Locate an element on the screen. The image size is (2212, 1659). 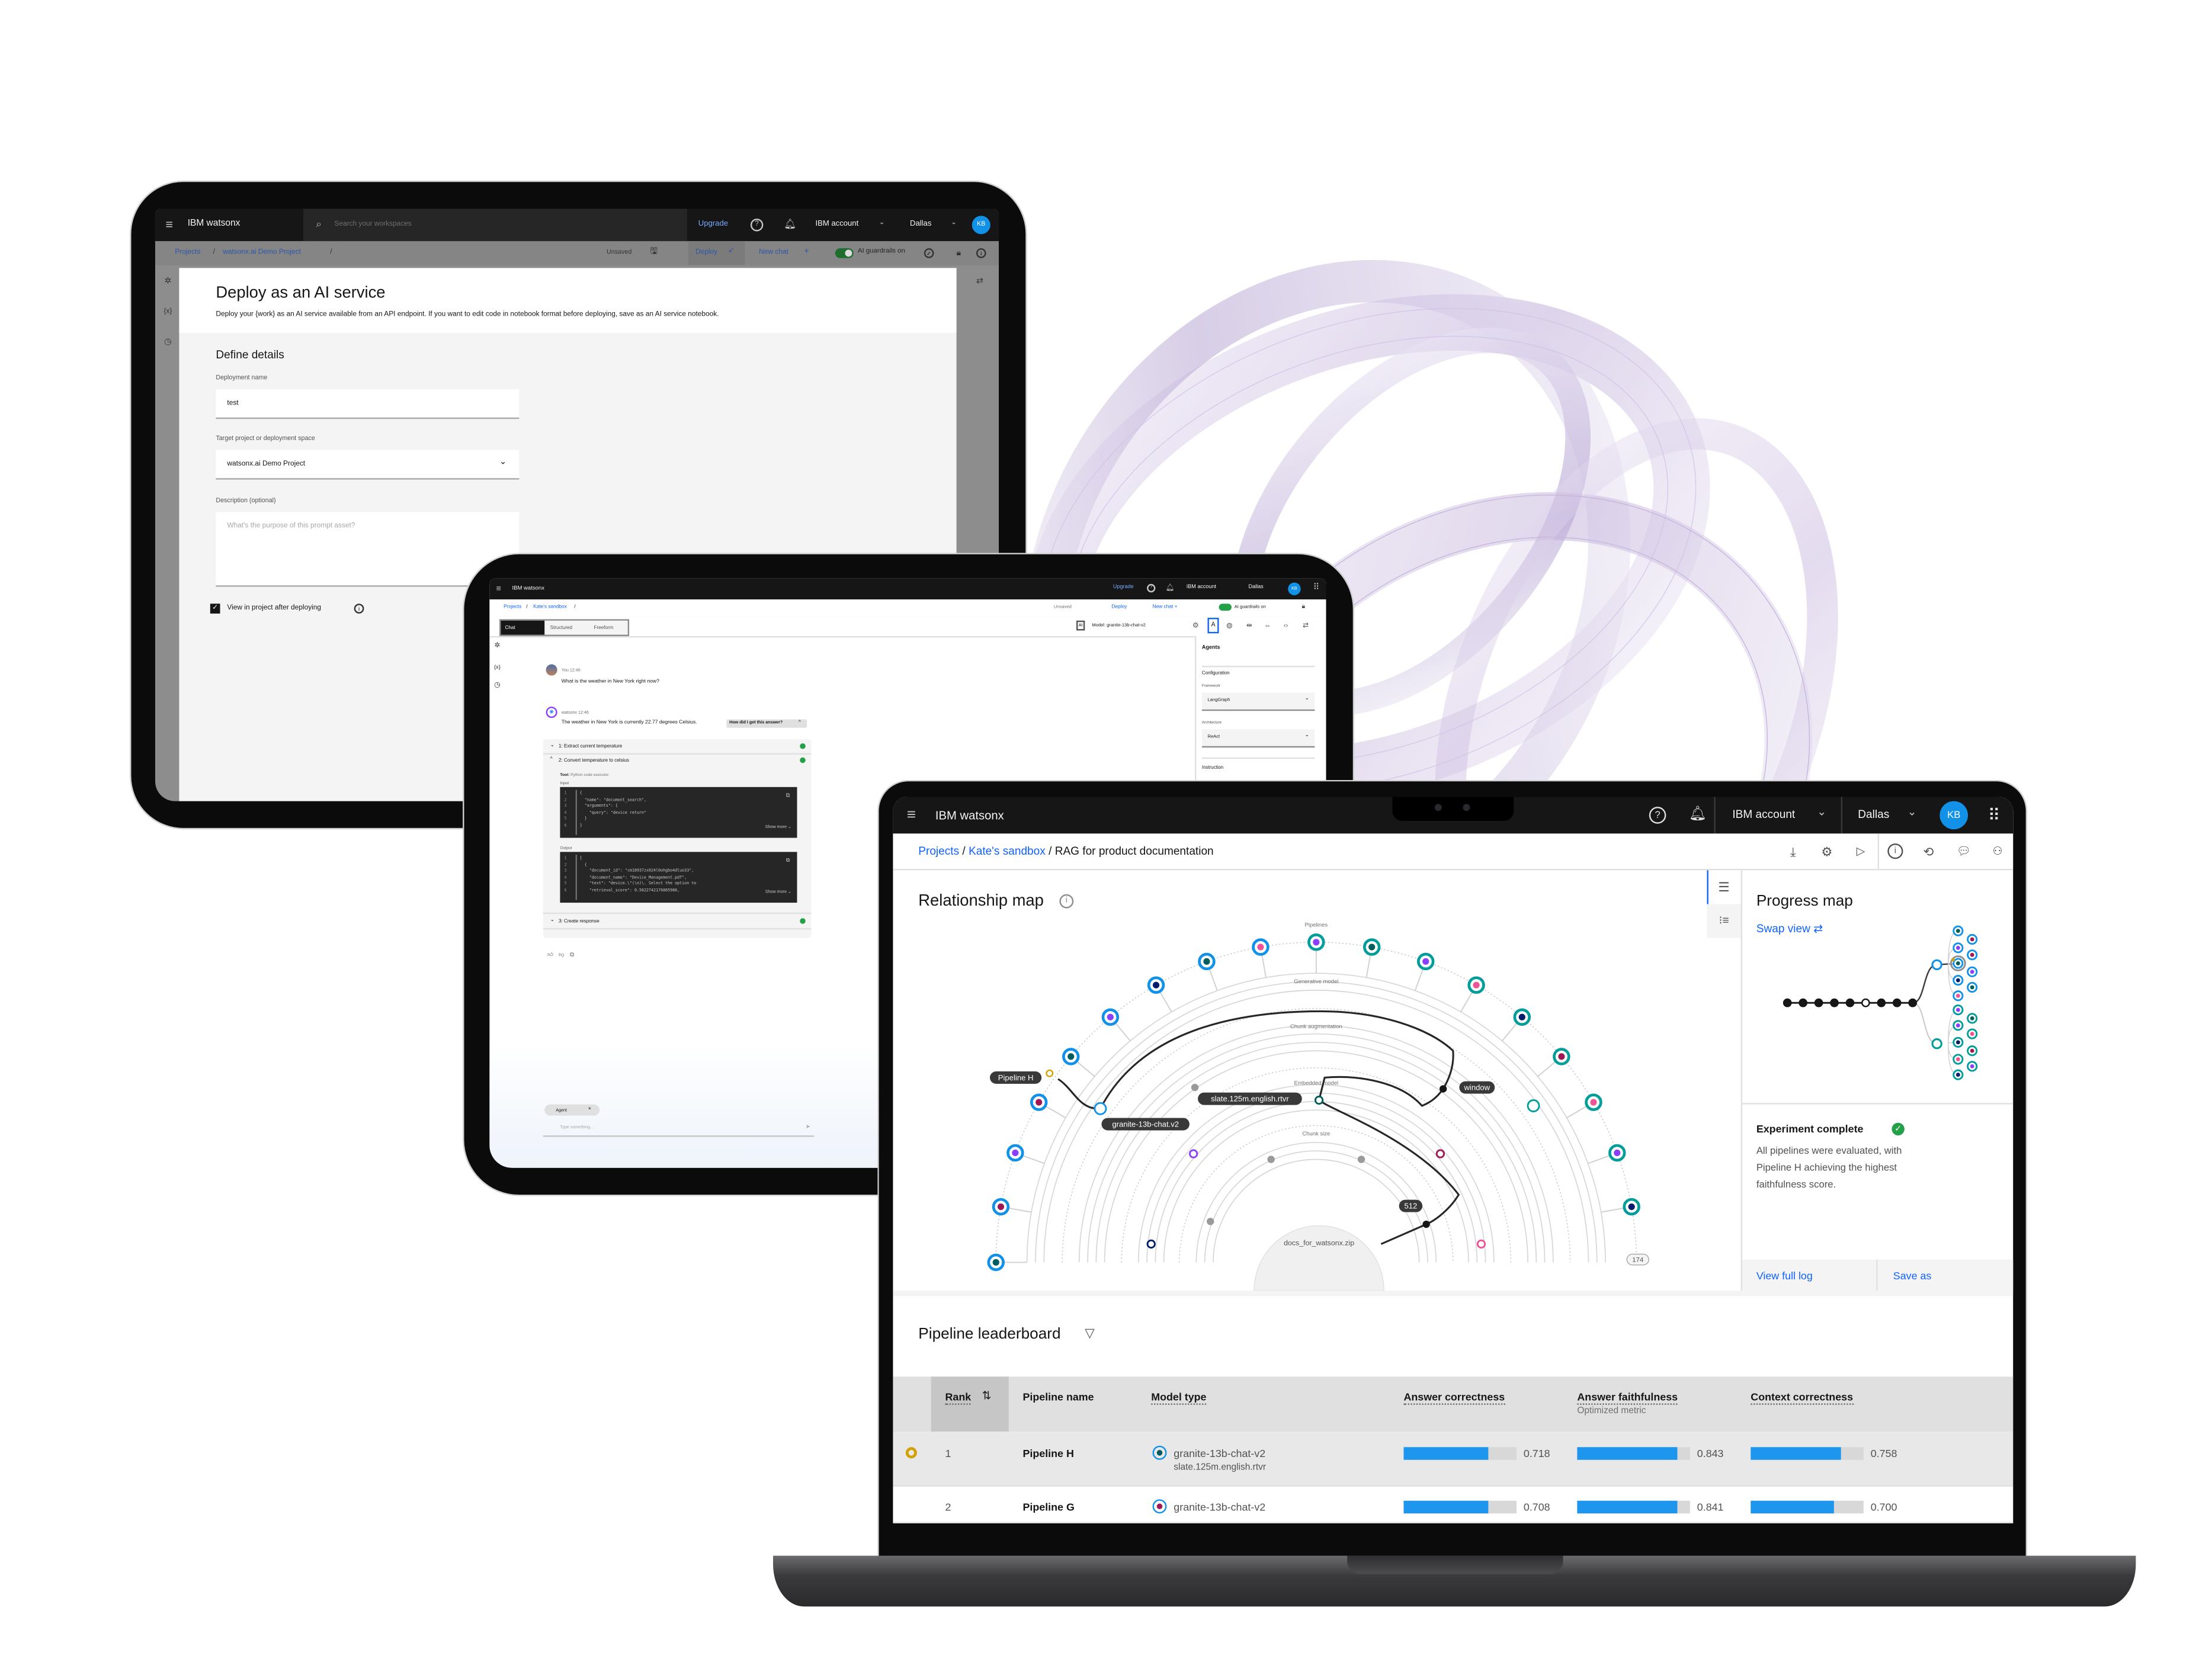
new-chat-button: New chat is located at coordinates (773, 253).